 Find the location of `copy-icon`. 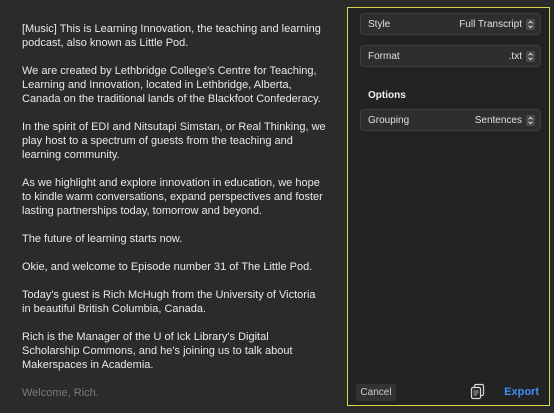

copy-icon is located at coordinates (478, 392).